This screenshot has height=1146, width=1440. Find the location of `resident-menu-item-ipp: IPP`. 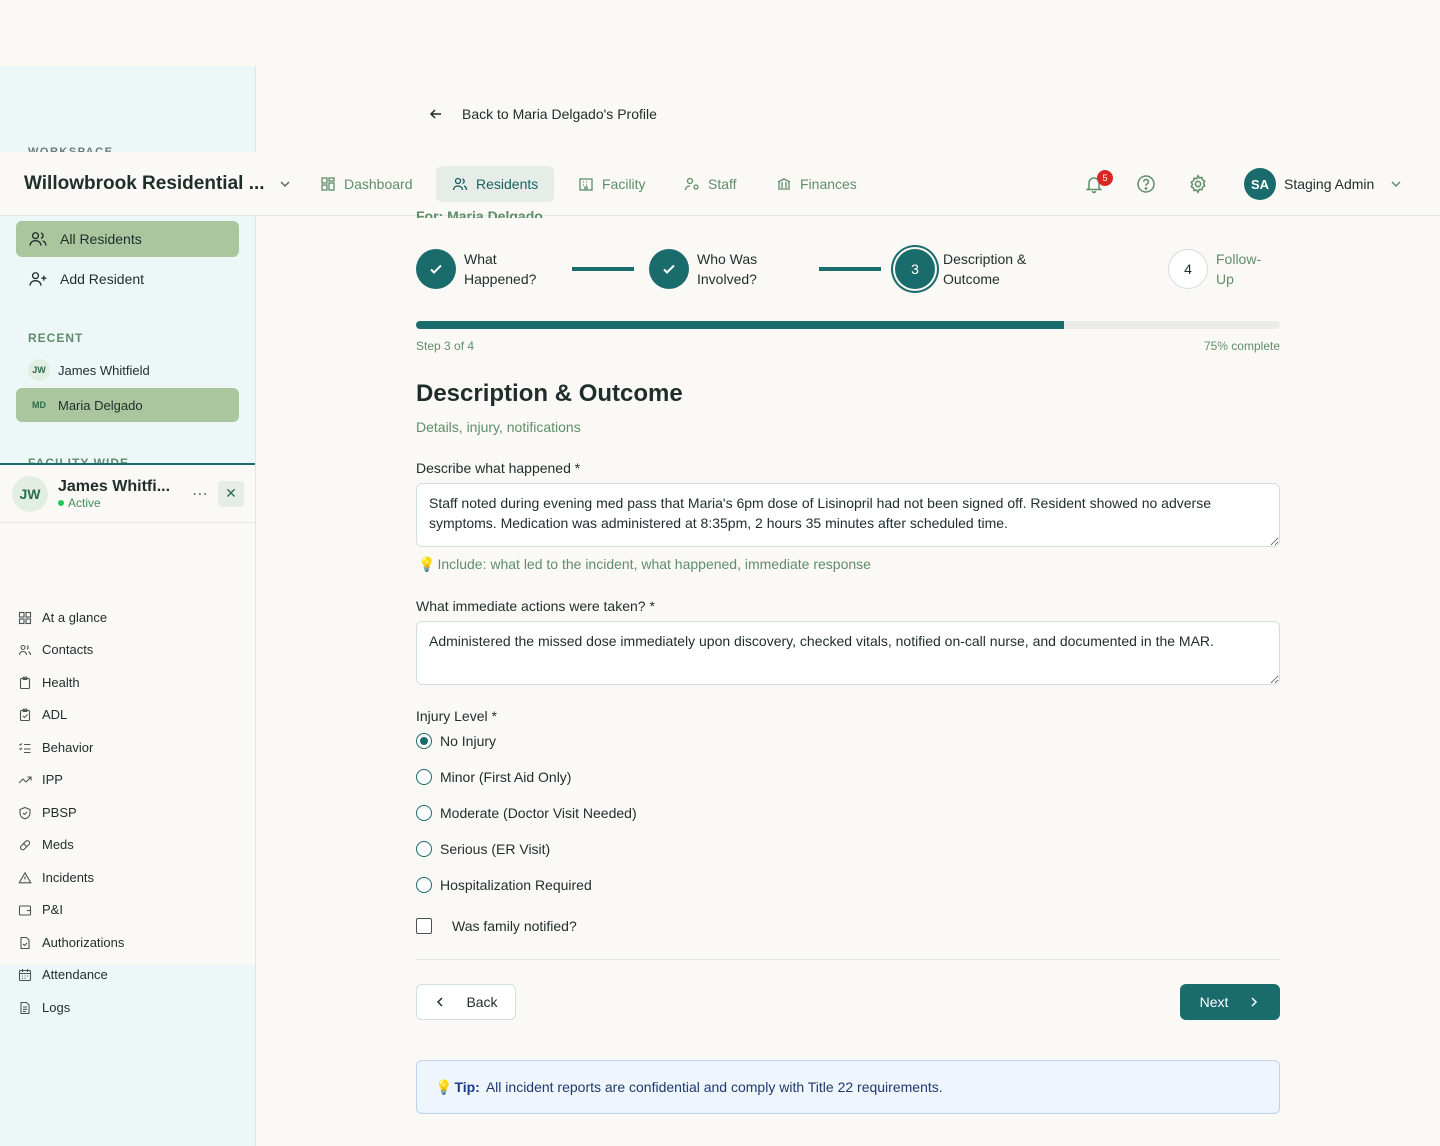

resident-menu-item-ipp: IPP is located at coordinates (40, 779).